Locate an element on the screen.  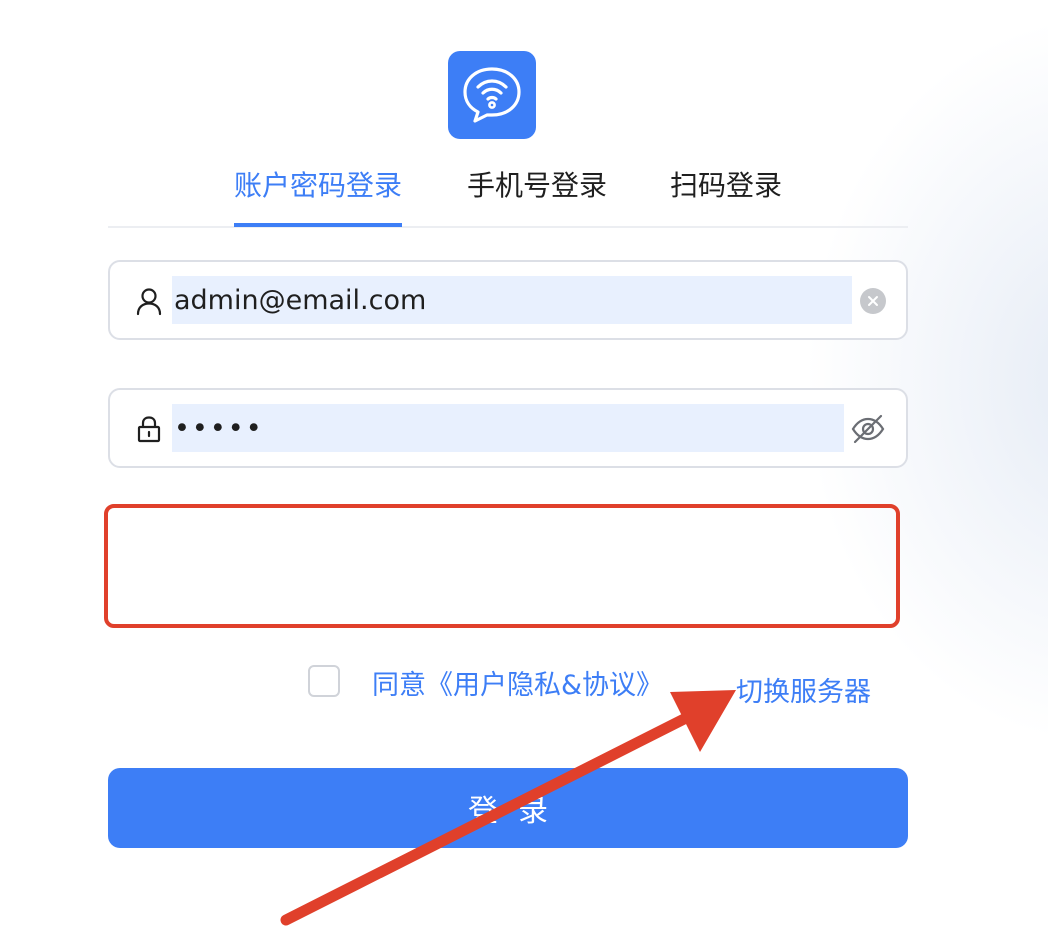
username-field is located at coordinates (508, 300).